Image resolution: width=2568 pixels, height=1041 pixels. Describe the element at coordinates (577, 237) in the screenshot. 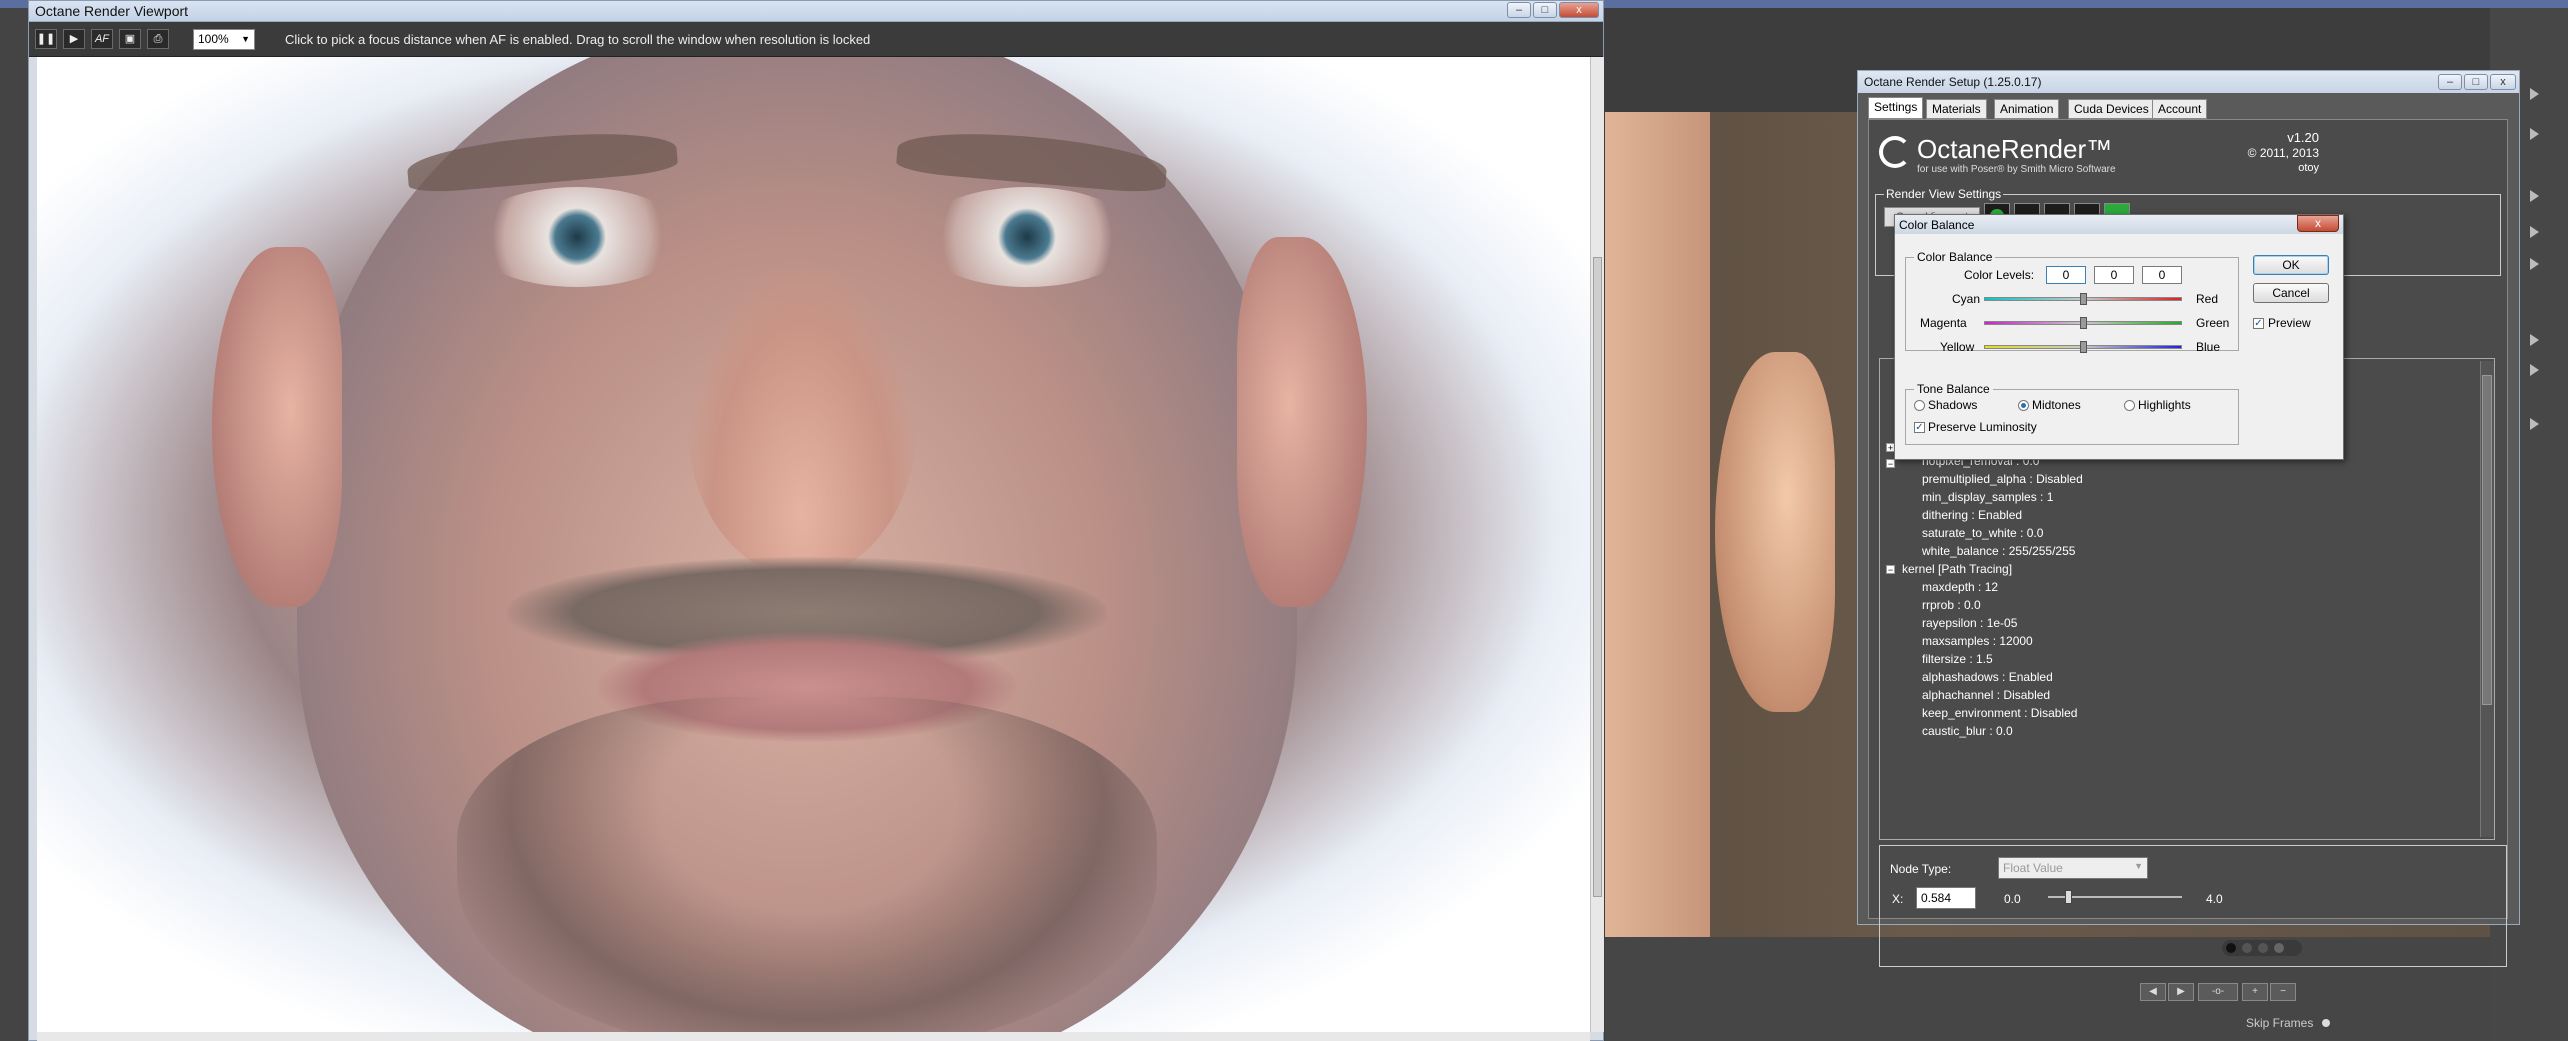

I see `face-eye-left` at that location.